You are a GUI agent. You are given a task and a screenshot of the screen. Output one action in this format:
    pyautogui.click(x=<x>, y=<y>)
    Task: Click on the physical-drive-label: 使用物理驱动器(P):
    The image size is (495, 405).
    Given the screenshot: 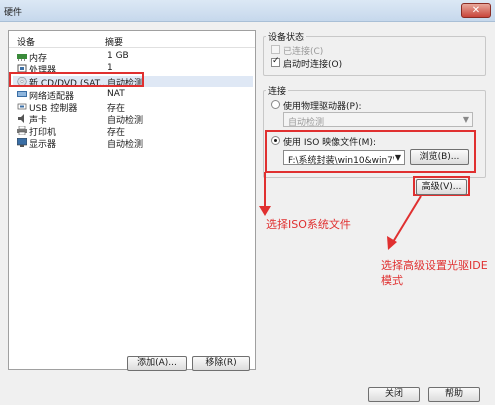 What is the action you would take?
    pyautogui.click(x=322, y=107)
    